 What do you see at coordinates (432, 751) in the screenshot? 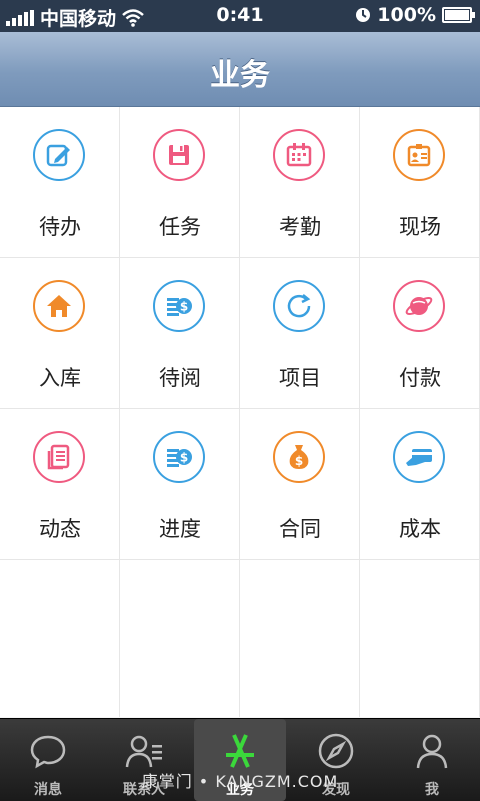
I see `person-icon` at bounding box center [432, 751].